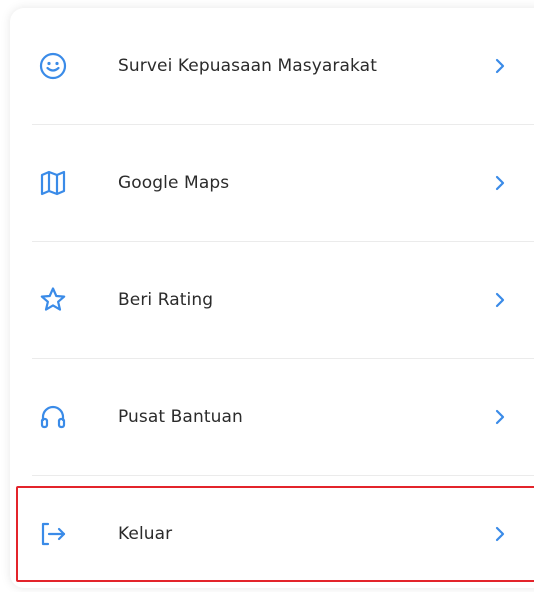 This screenshot has height=592, width=534. What do you see at coordinates (53, 300) in the screenshot?
I see `star-icon` at bounding box center [53, 300].